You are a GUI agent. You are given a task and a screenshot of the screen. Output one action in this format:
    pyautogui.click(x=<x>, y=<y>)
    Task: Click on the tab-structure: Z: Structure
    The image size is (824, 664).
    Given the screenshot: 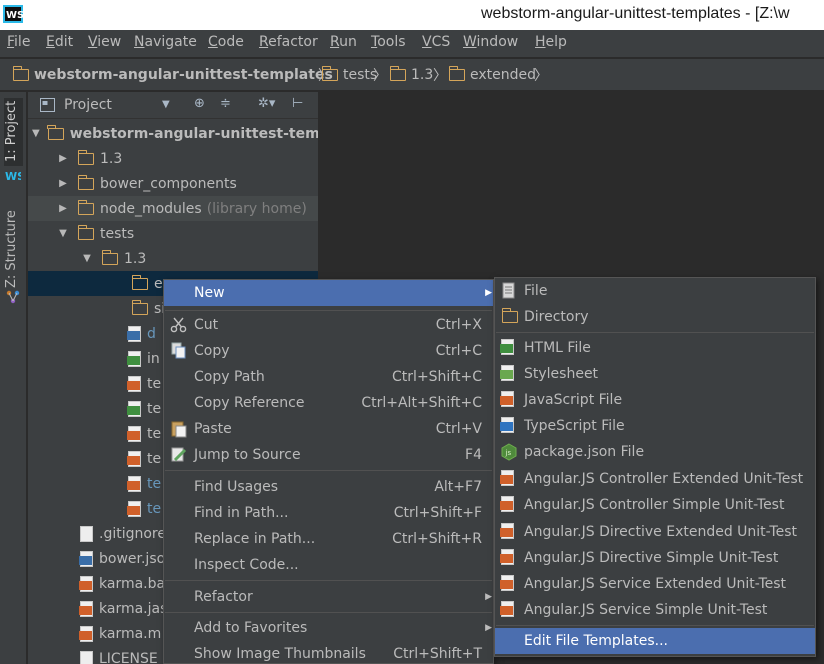 What is the action you would take?
    pyautogui.click(x=13, y=249)
    